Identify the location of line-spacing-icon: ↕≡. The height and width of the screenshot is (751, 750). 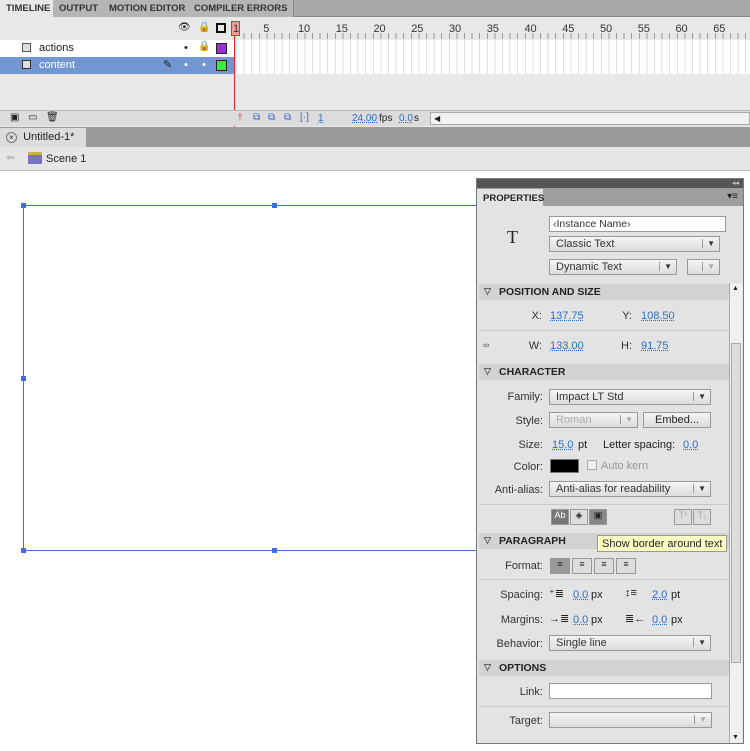
(631, 593).